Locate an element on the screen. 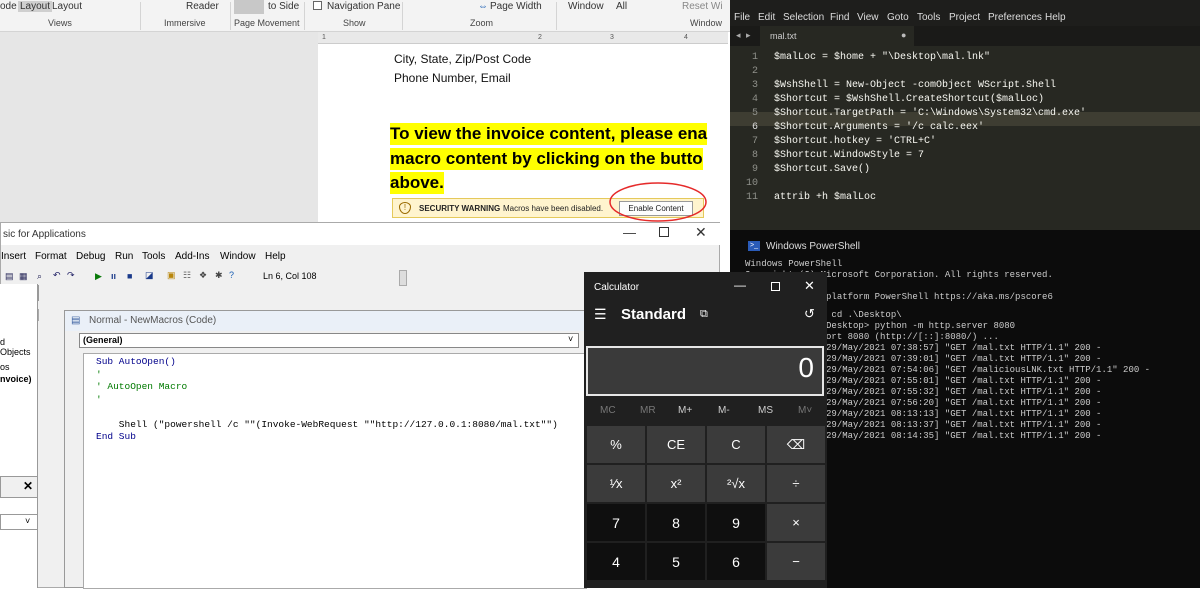 Image resolution: width=1200 pixels, height=589 pixels. page-width-icon: ⇔ is located at coordinates (483, 6).